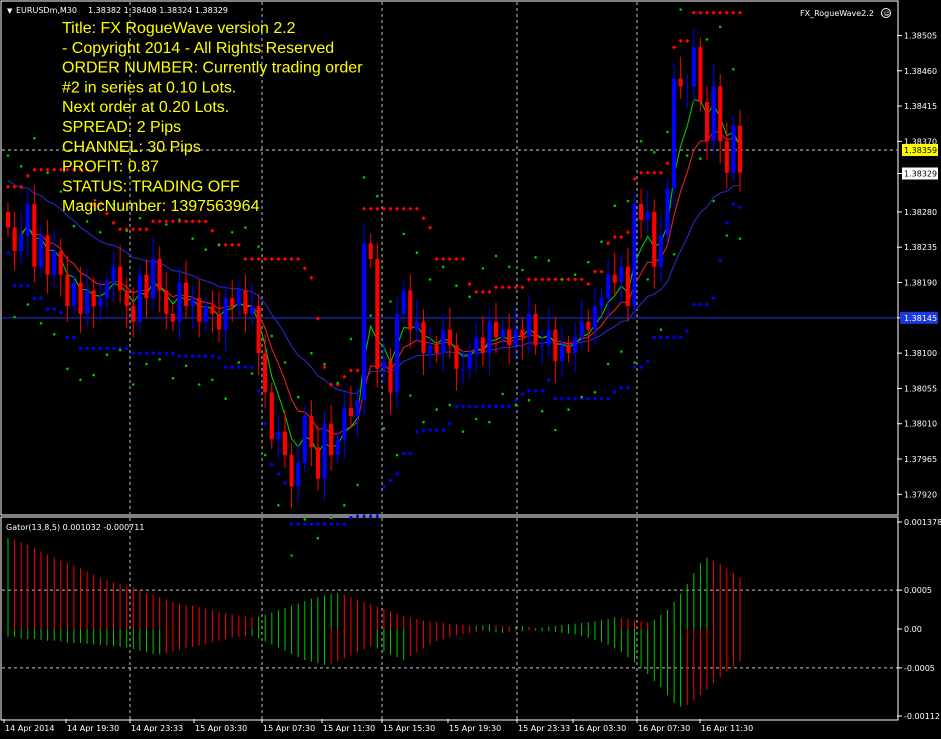 The height and width of the screenshot is (739, 941). What do you see at coordinates (922, 522) in the screenshot?
I see `gator-tick-label-0: 0.001378` at bounding box center [922, 522].